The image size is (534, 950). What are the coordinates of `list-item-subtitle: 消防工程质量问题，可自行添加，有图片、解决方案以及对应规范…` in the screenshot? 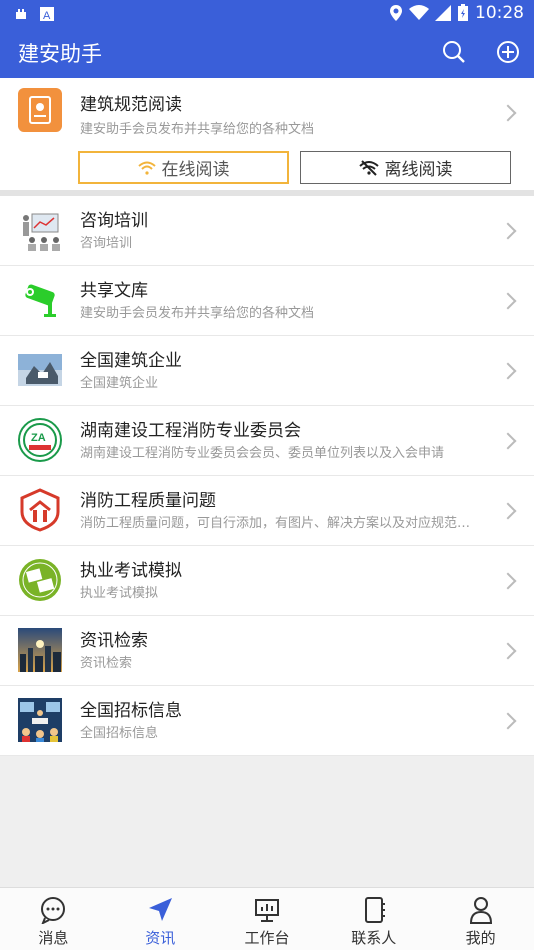 It's located at (275, 523).